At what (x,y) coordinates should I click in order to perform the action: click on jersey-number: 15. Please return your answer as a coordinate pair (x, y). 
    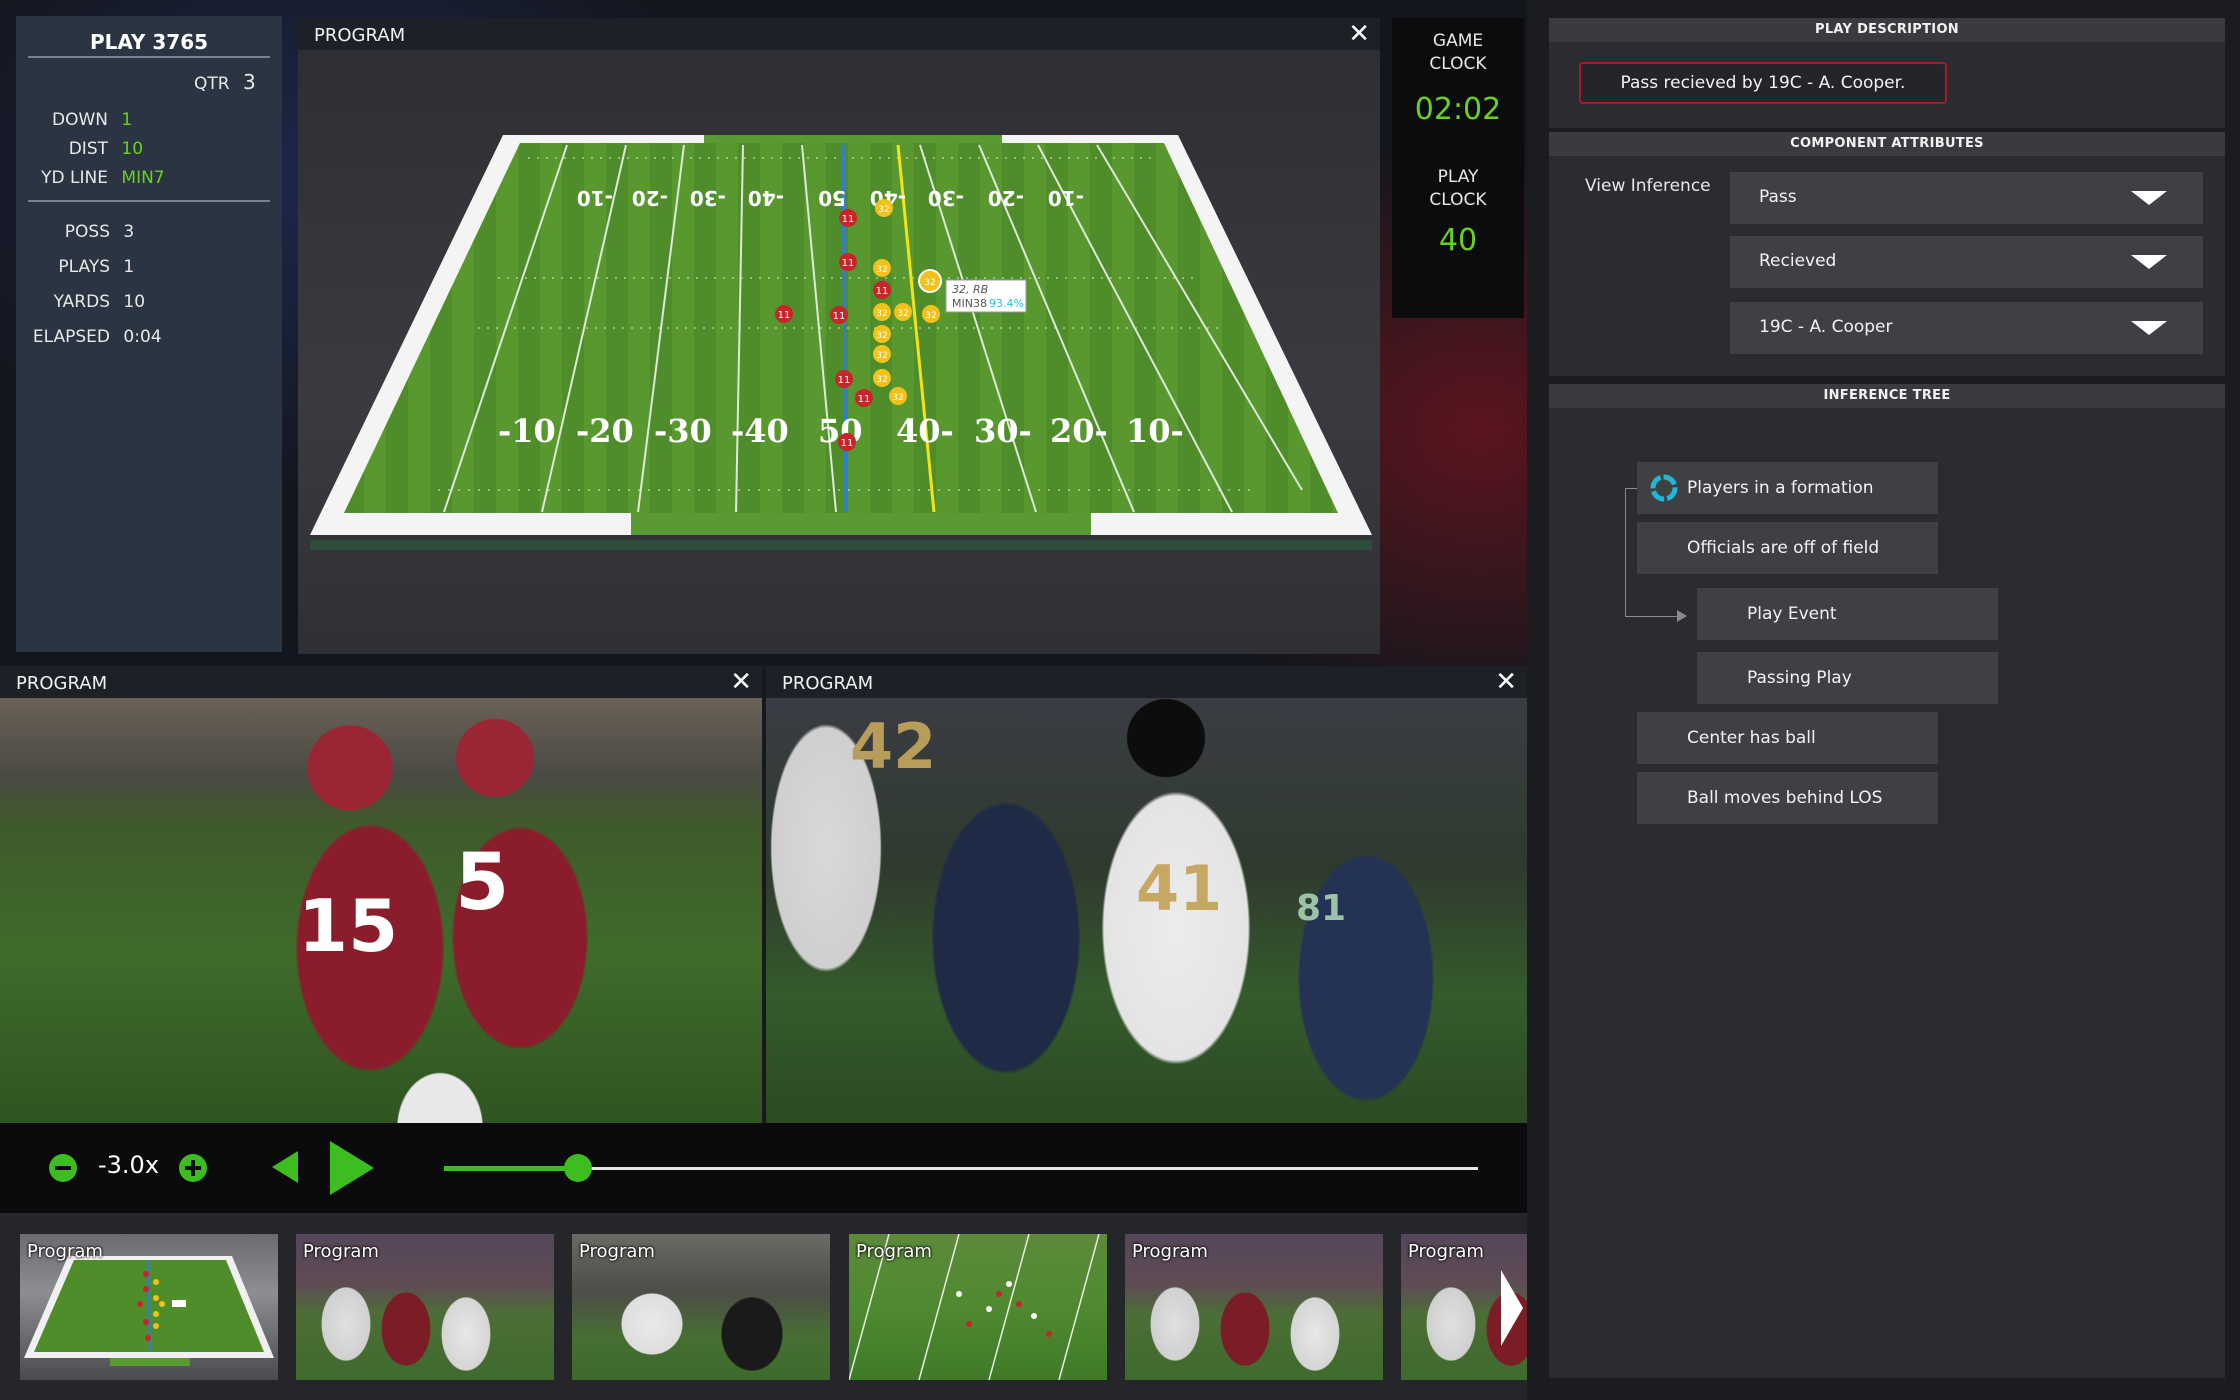
    Looking at the image, I should click on (348, 926).